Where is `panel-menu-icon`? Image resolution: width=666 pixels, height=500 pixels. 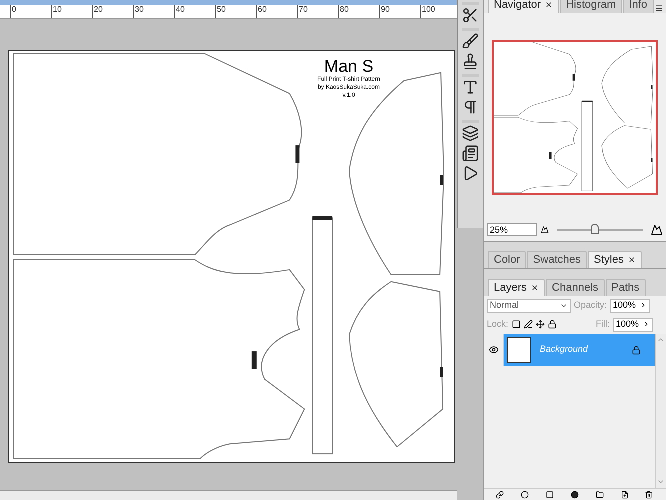 panel-menu-icon is located at coordinates (658, 8).